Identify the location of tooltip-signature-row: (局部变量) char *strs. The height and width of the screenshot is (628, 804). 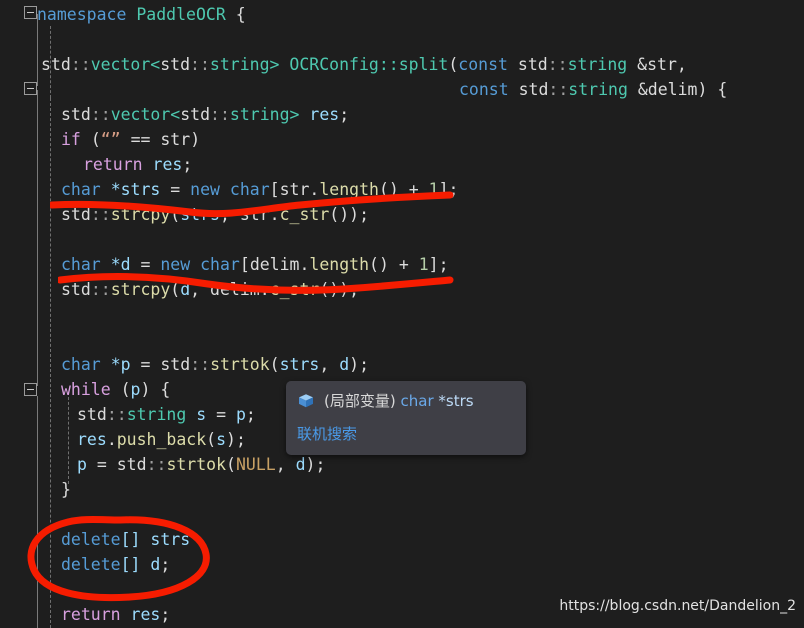
(385, 400).